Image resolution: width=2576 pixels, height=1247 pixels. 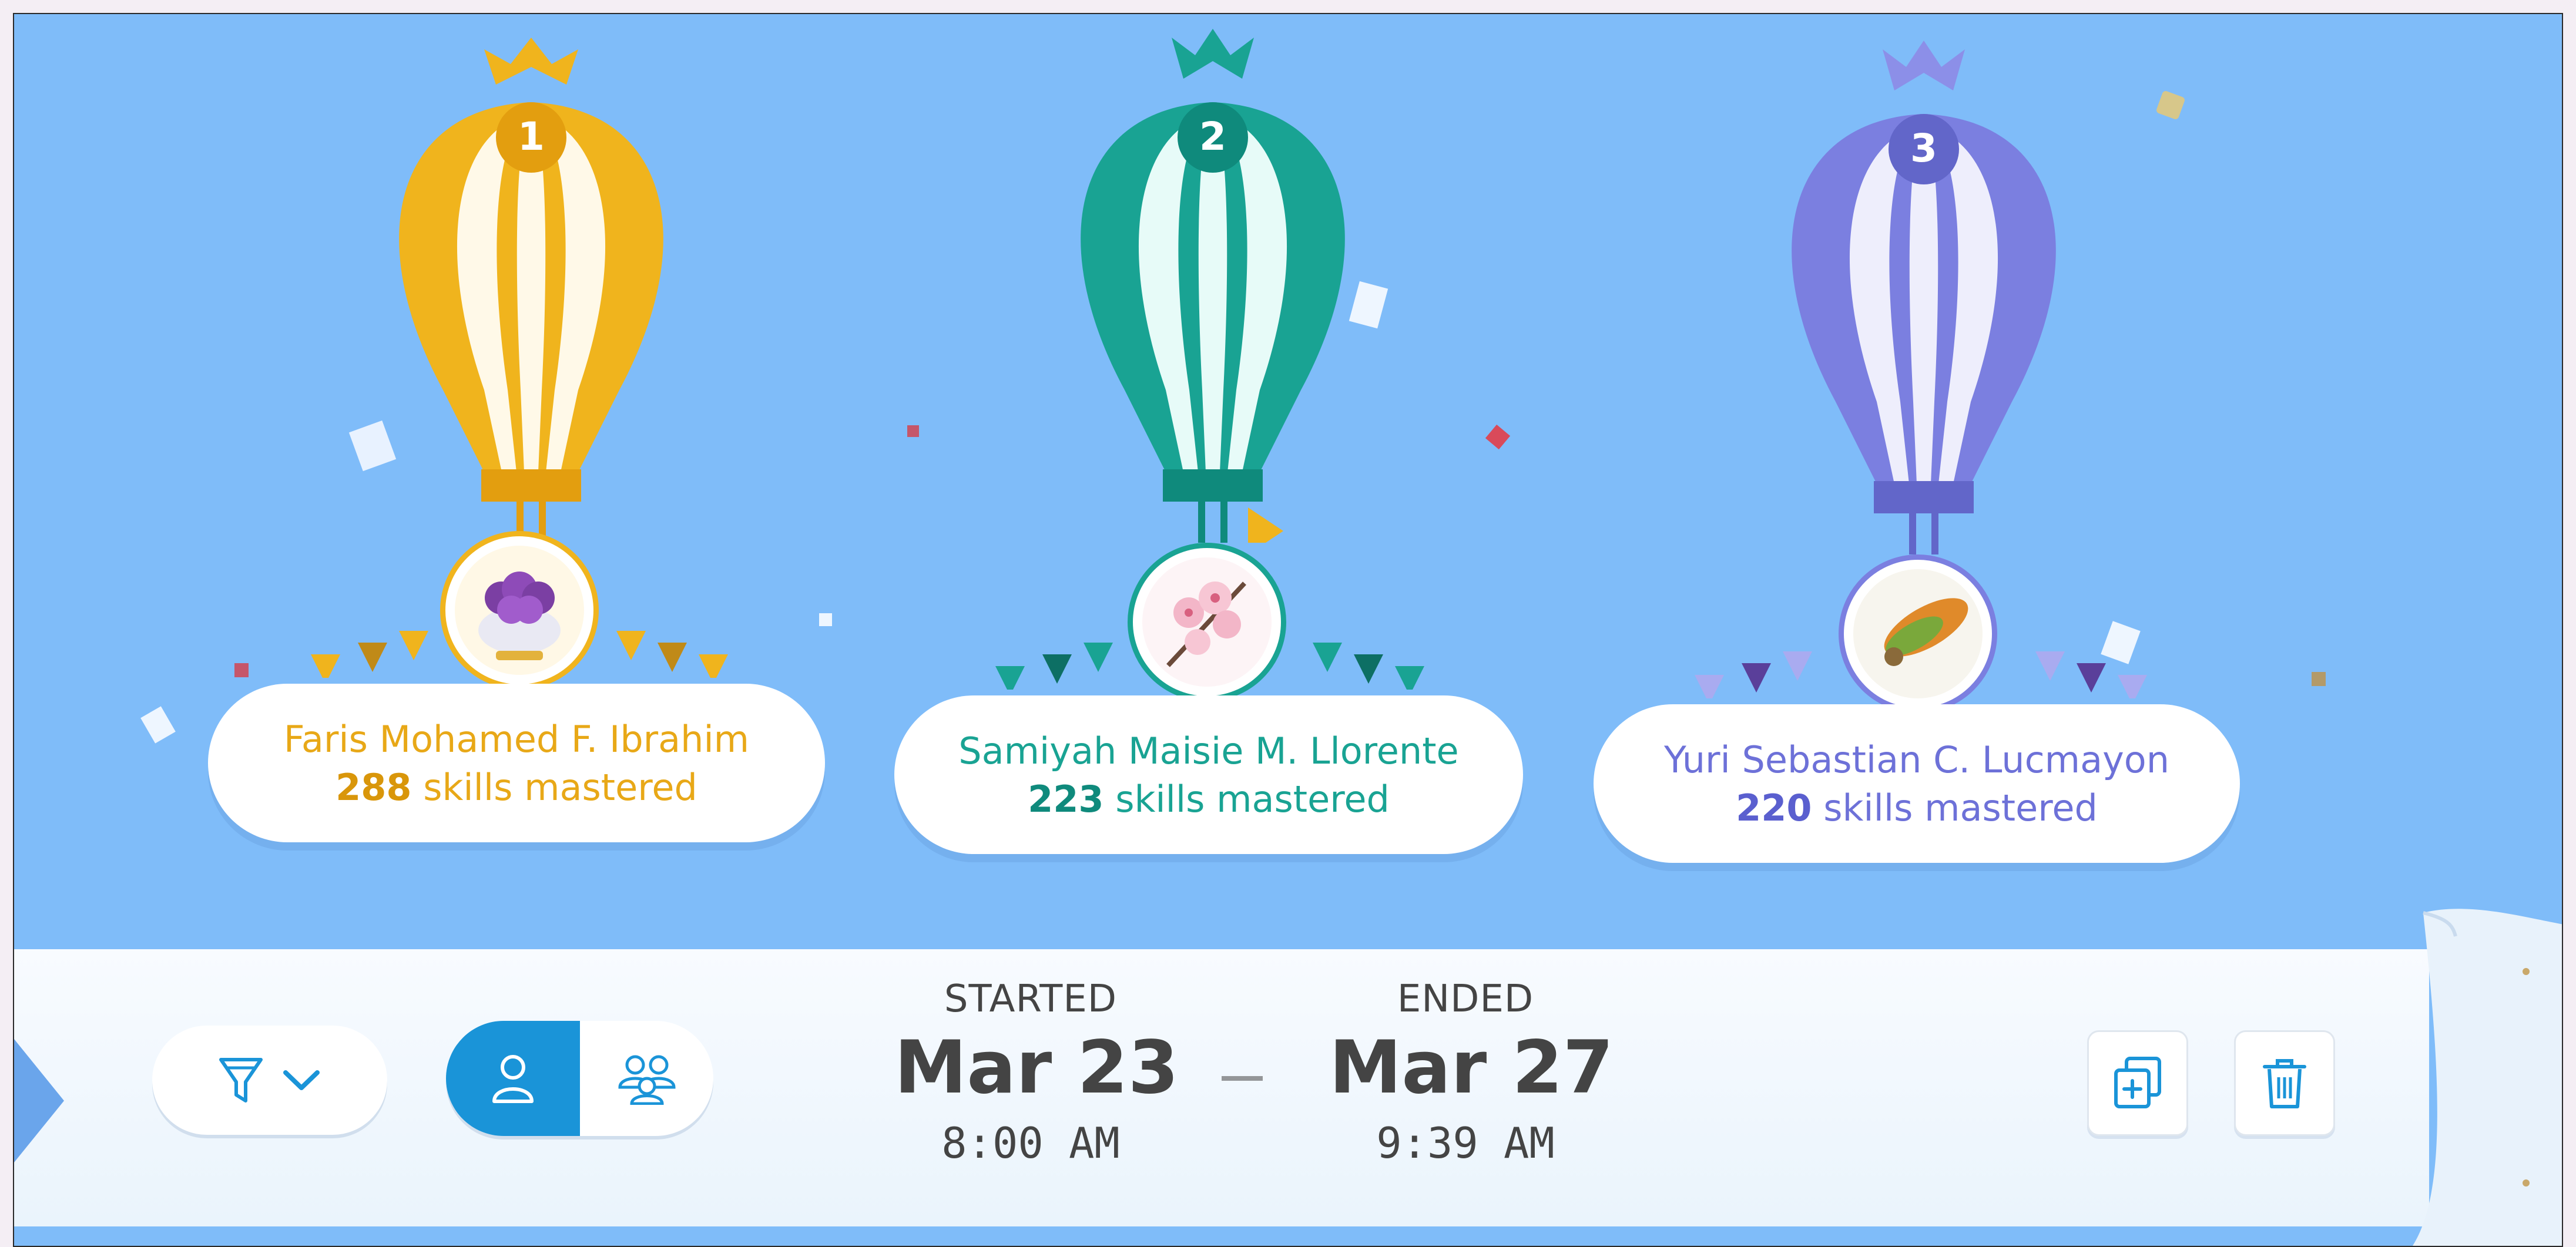 I want to click on skills-mastered: 223 skills mastered, so click(x=1209, y=799).